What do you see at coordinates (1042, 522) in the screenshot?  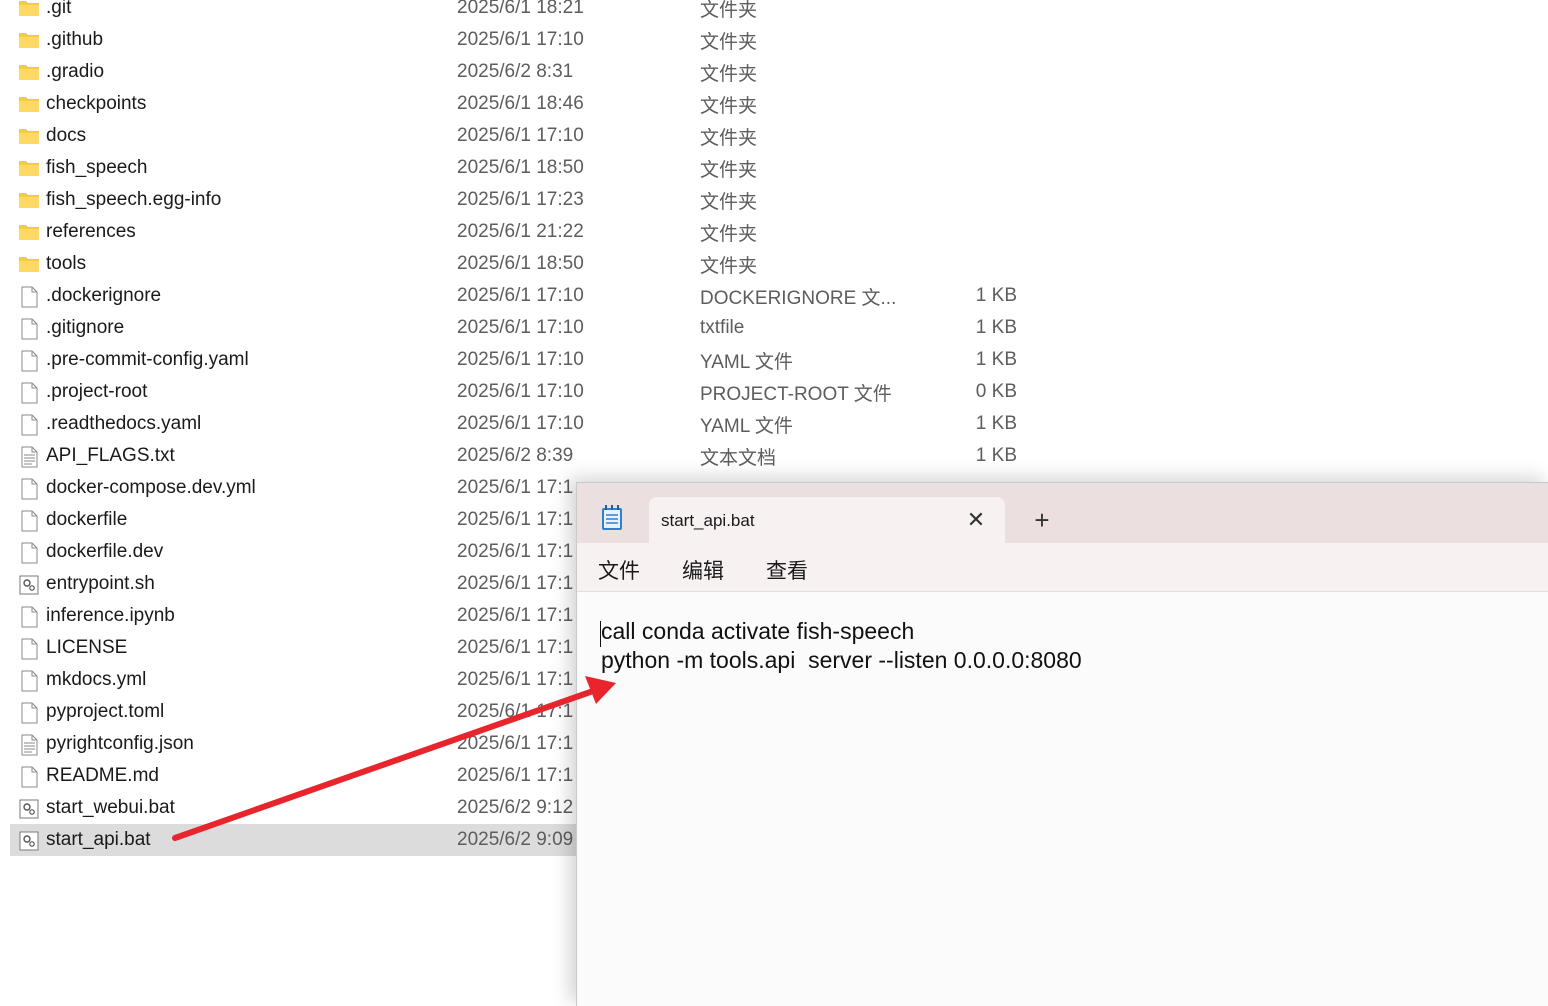 I see `new-tab-button: +` at bounding box center [1042, 522].